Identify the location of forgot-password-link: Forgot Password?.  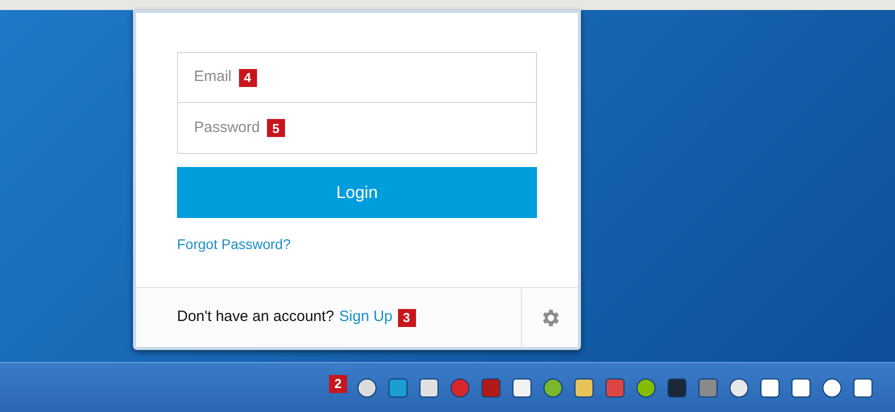
(234, 244).